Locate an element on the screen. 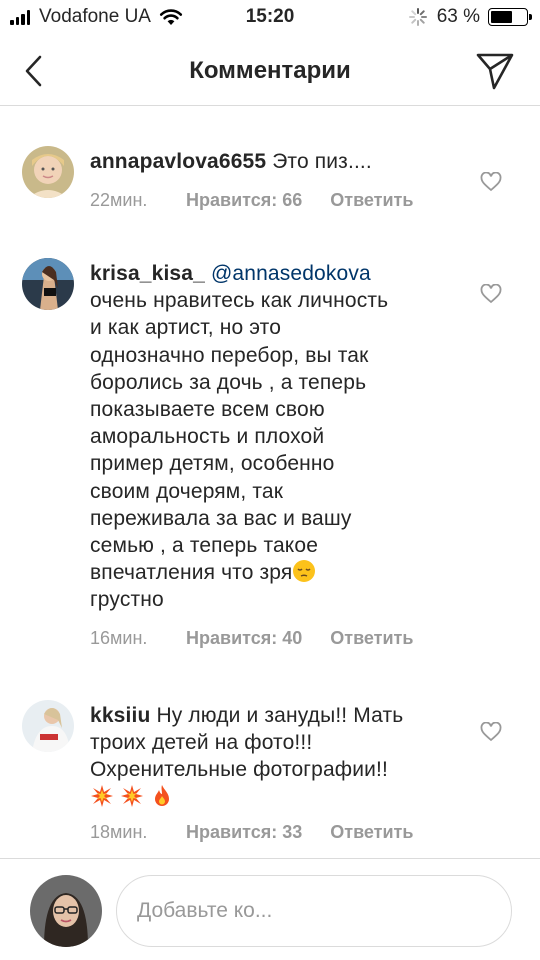 The image size is (540, 960). comment-line: Охренительные фотографии!! is located at coordinates (239, 770).